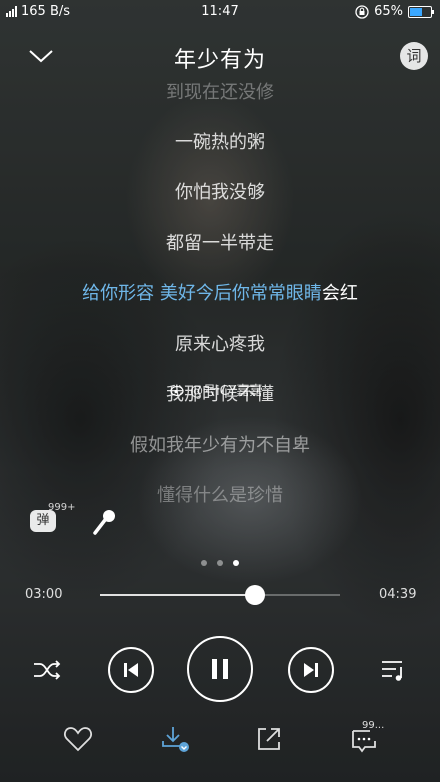 This screenshot has height=782, width=440. What do you see at coordinates (220, 92) in the screenshot?
I see `lyric-line: 到现在还没修` at bounding box center [220, 92].